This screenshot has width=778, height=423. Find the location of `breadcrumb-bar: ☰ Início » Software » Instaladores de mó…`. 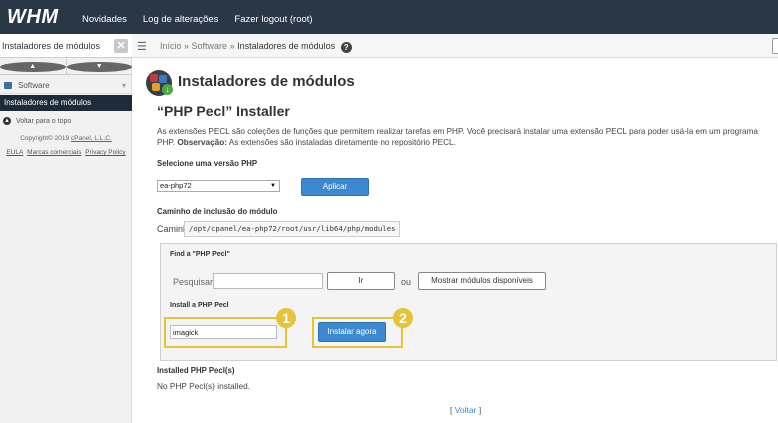

breadcrumb-bar: ☰ Início » Software » Instaladores de mó… is located at coordinates (455, 46).